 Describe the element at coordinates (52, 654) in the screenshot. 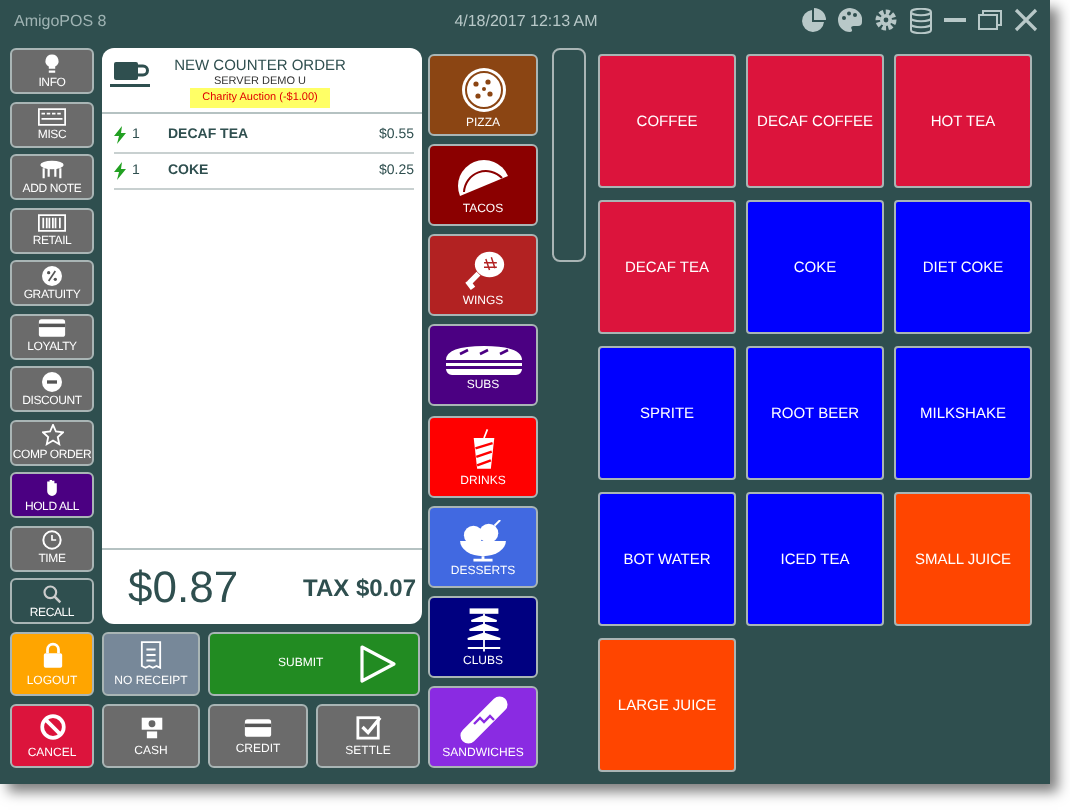

I see `lock-icon` at that location.